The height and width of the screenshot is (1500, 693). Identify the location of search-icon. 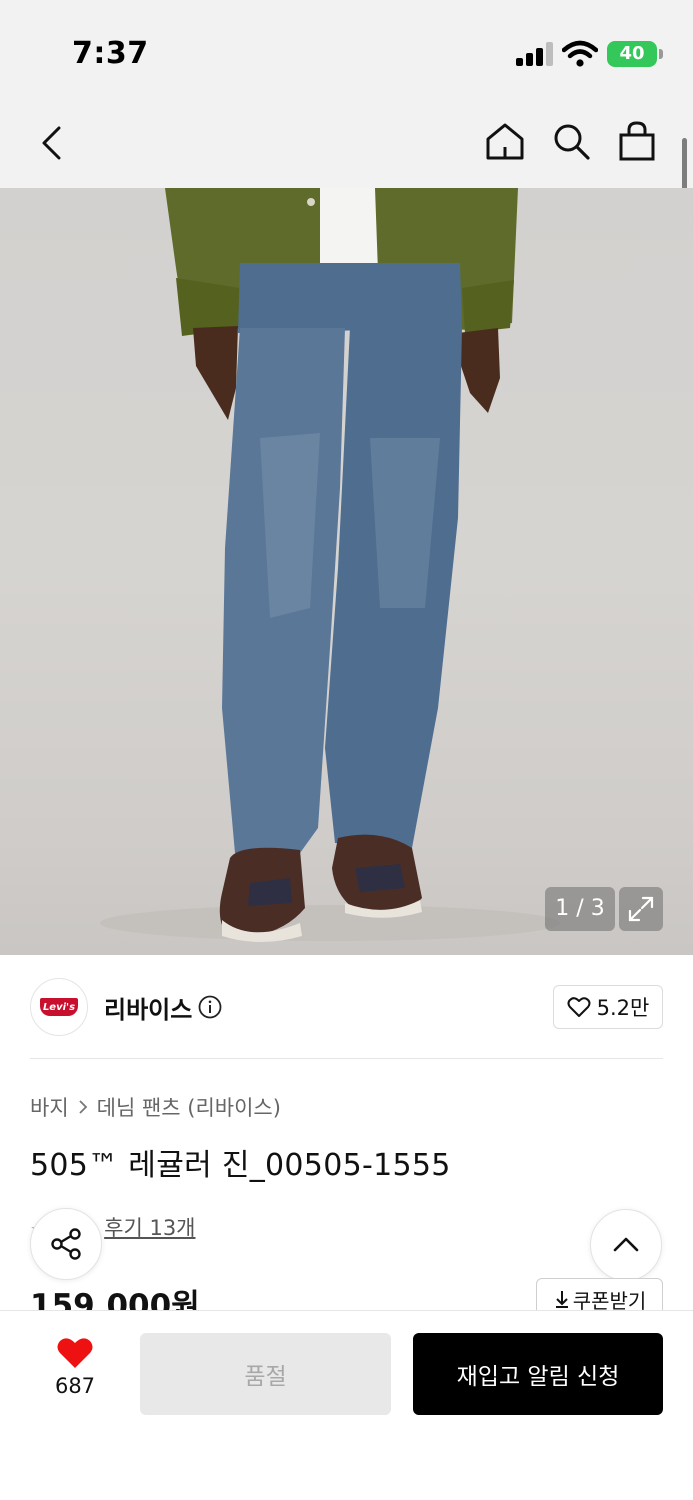
(572, 142).